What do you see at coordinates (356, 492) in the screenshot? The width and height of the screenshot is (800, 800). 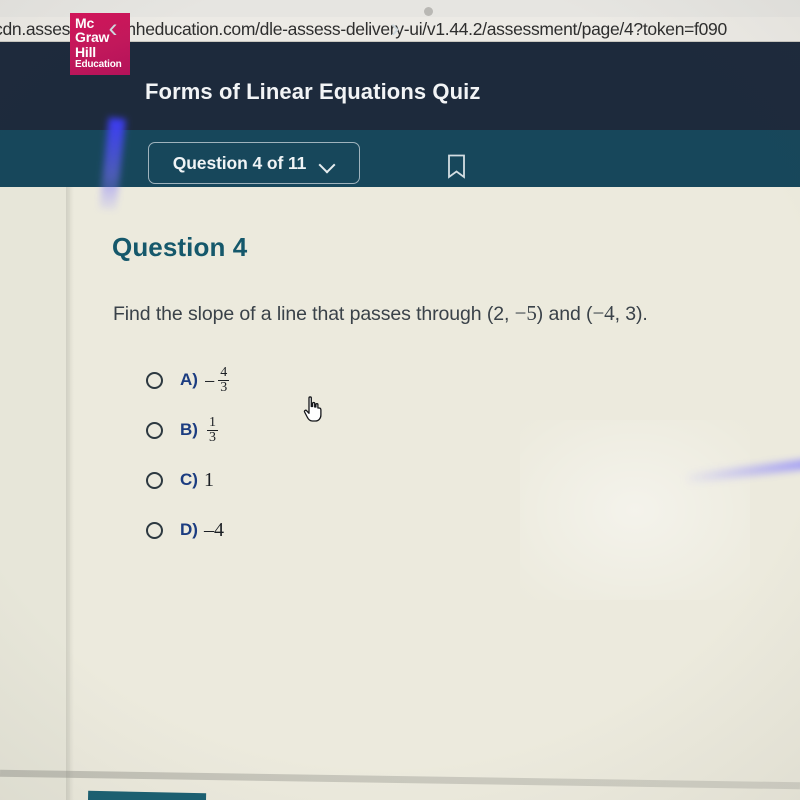 I see `answer-option-c: C) 1` at bounding box center [356, 492].